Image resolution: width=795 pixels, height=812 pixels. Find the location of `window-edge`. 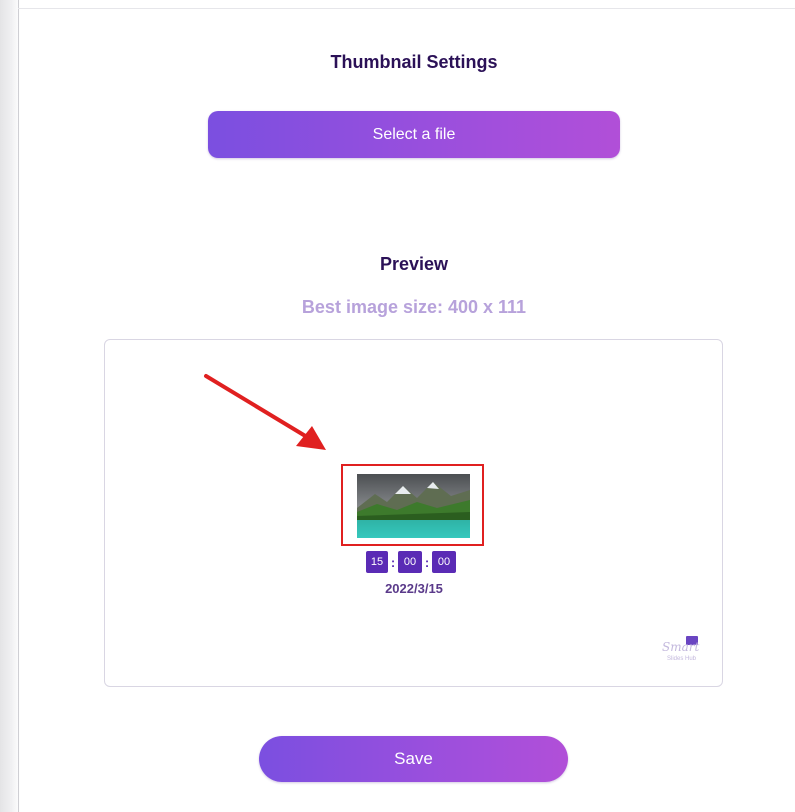

window-edge is located at coordinates (10, 406).